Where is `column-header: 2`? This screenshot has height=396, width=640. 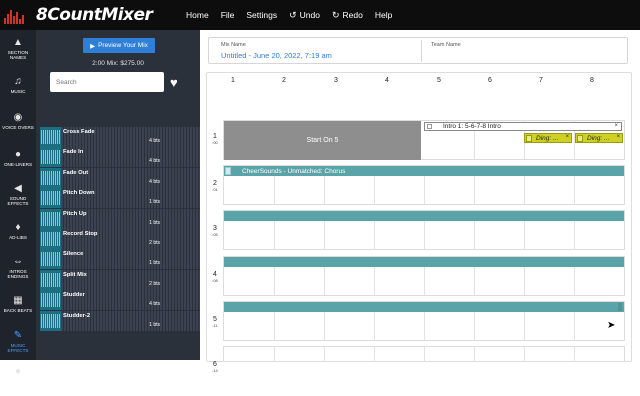
column-header: 2 is located at coordinates (284, 80).